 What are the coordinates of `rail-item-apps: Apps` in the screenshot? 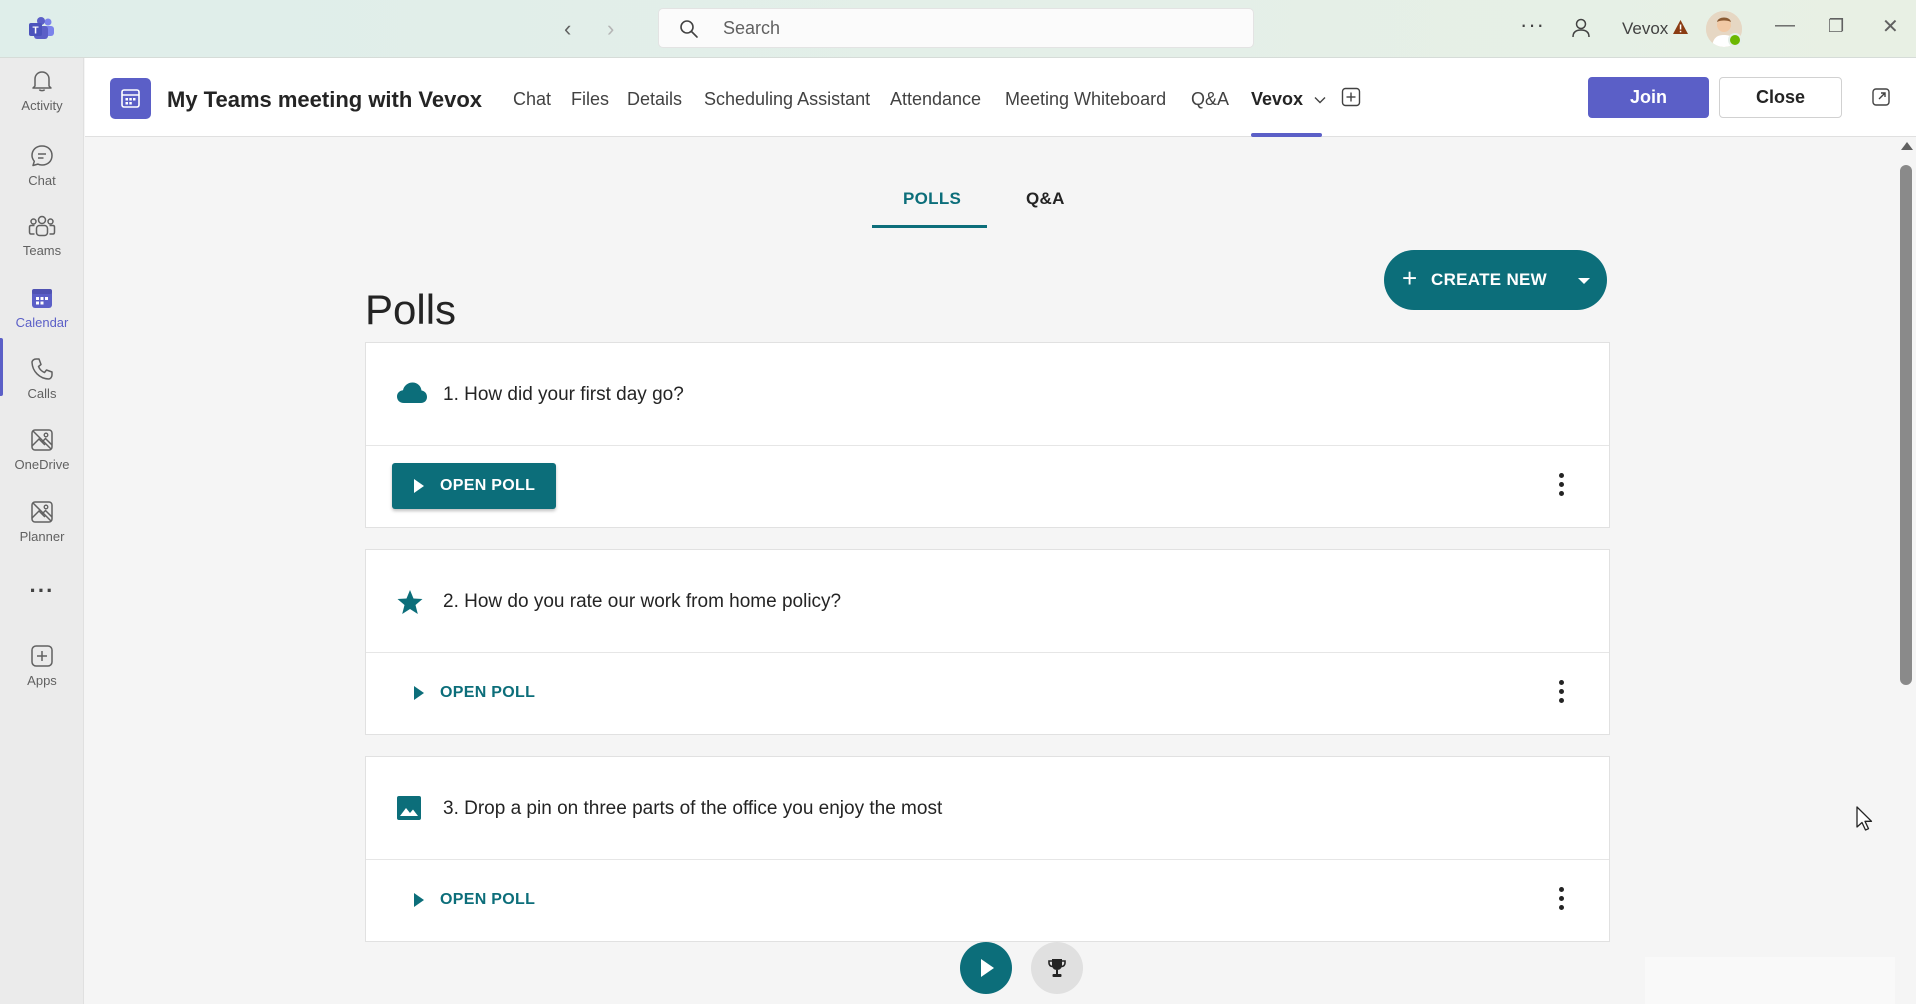 It's located at (42, 678).